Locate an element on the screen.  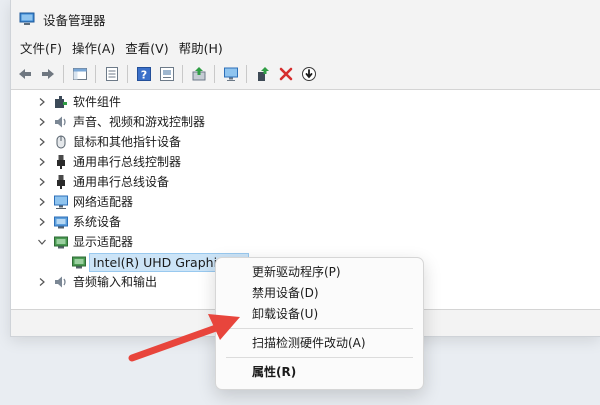
tree-item-label: 显示适配器 is located at coordinates (103, 242).